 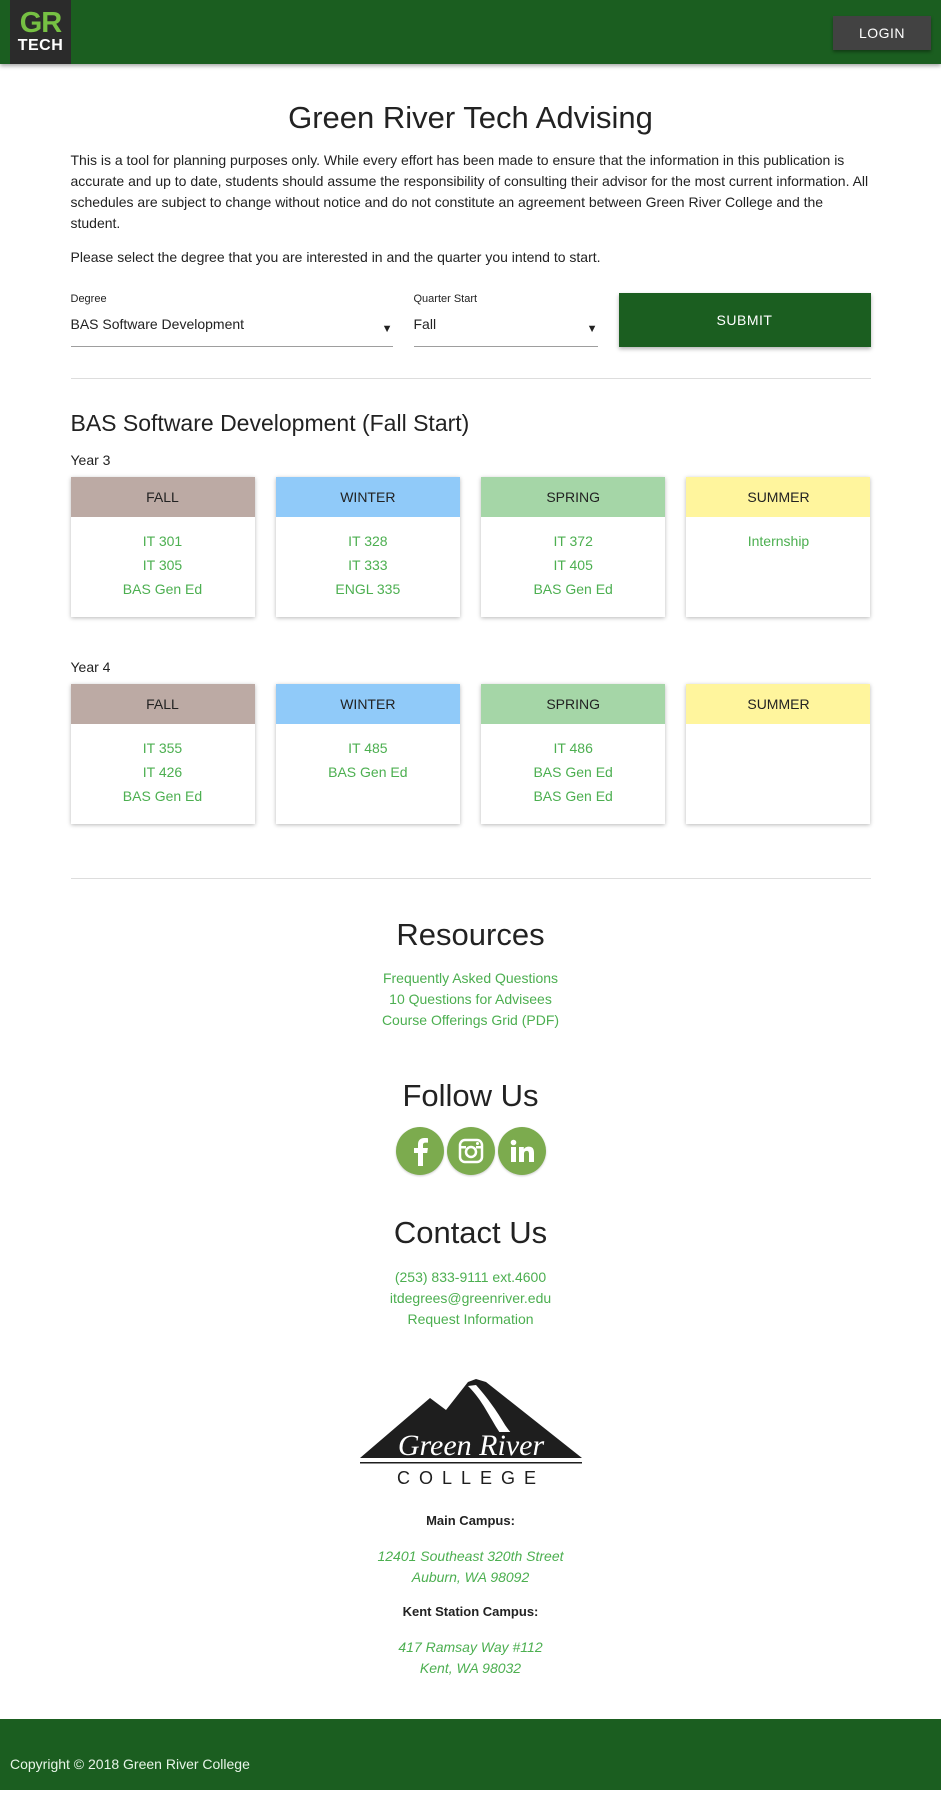 What do you see at coordinates (88, 299) in the screenshot?
I see `degree-label: Degree` at bounding box center [88, 299].